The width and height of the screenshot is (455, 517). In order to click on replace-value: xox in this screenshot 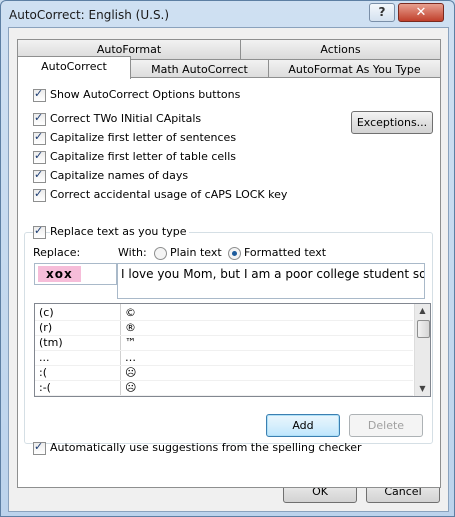, I will do `click(59, 274)`.